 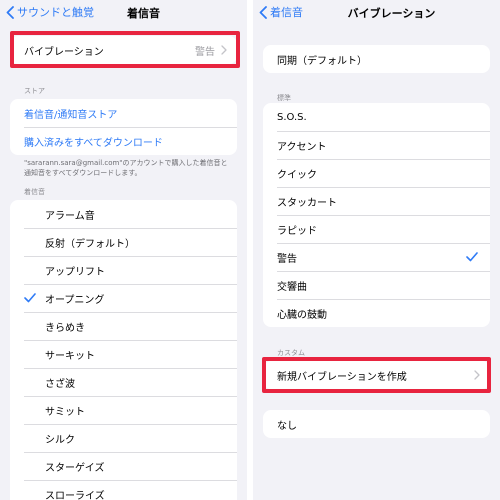 What do you see at coordinates (284, 98) in the screenshot?
I see `standard-section-header: 標準` at bounding box center [284, 98].